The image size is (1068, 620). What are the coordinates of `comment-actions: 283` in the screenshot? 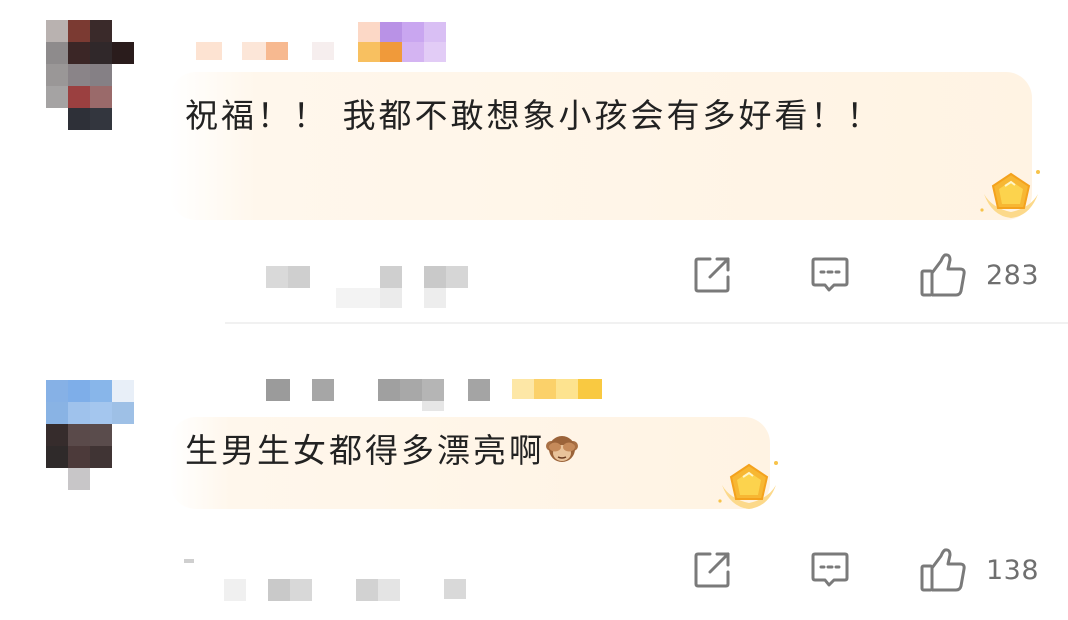 It's located at (875, 275).